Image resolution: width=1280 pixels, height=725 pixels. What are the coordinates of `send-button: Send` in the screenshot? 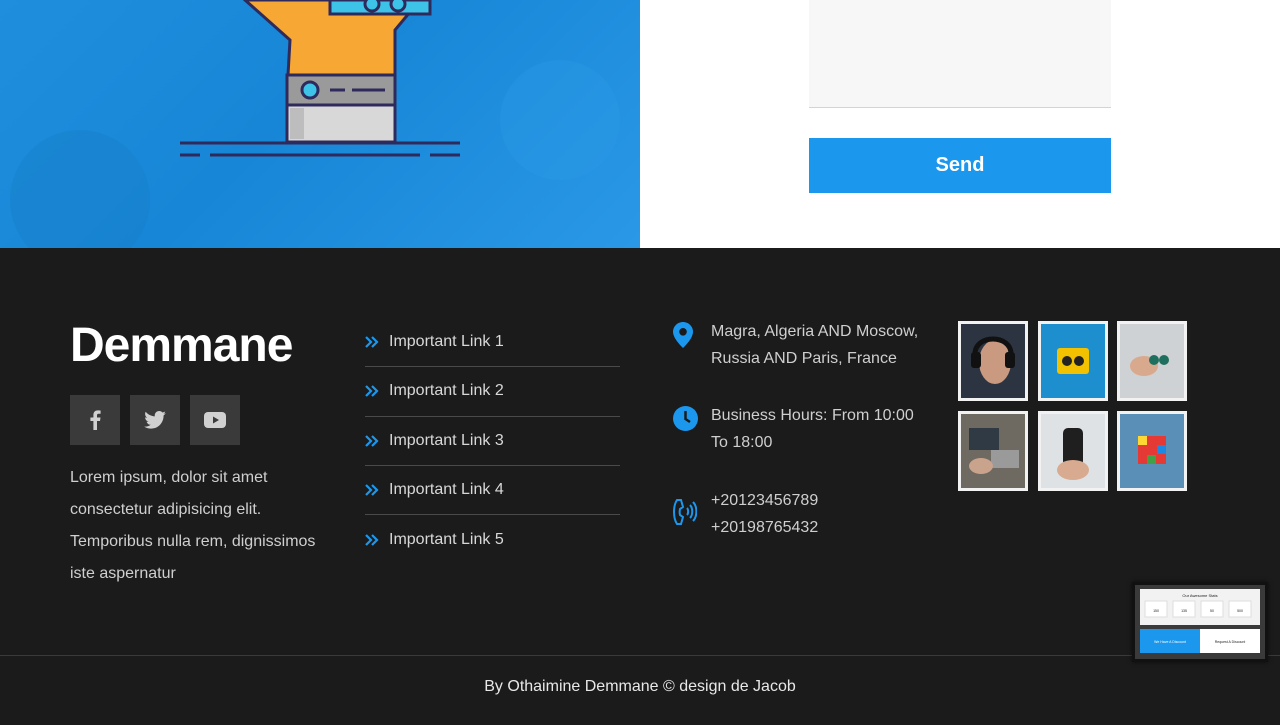 It's located at (960, 165).